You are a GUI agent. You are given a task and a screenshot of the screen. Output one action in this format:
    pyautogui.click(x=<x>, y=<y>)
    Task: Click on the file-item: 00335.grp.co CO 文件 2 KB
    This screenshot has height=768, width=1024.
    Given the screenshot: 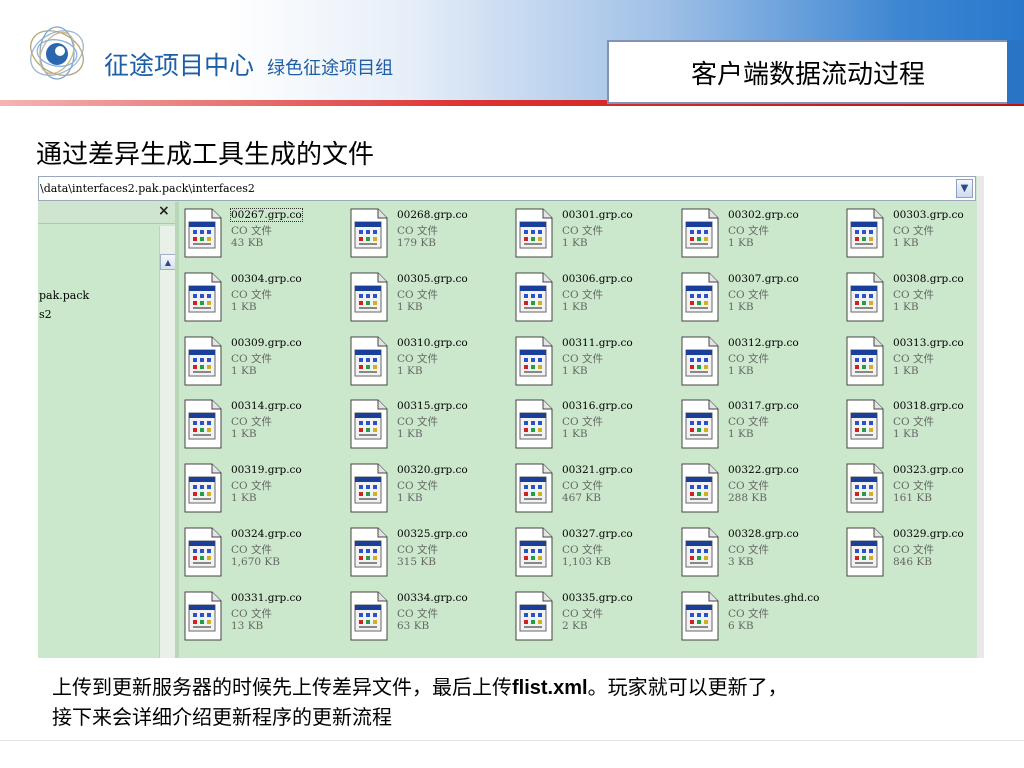 What is the action you would take?
    pyautogui.click(x=592, y=617)
    